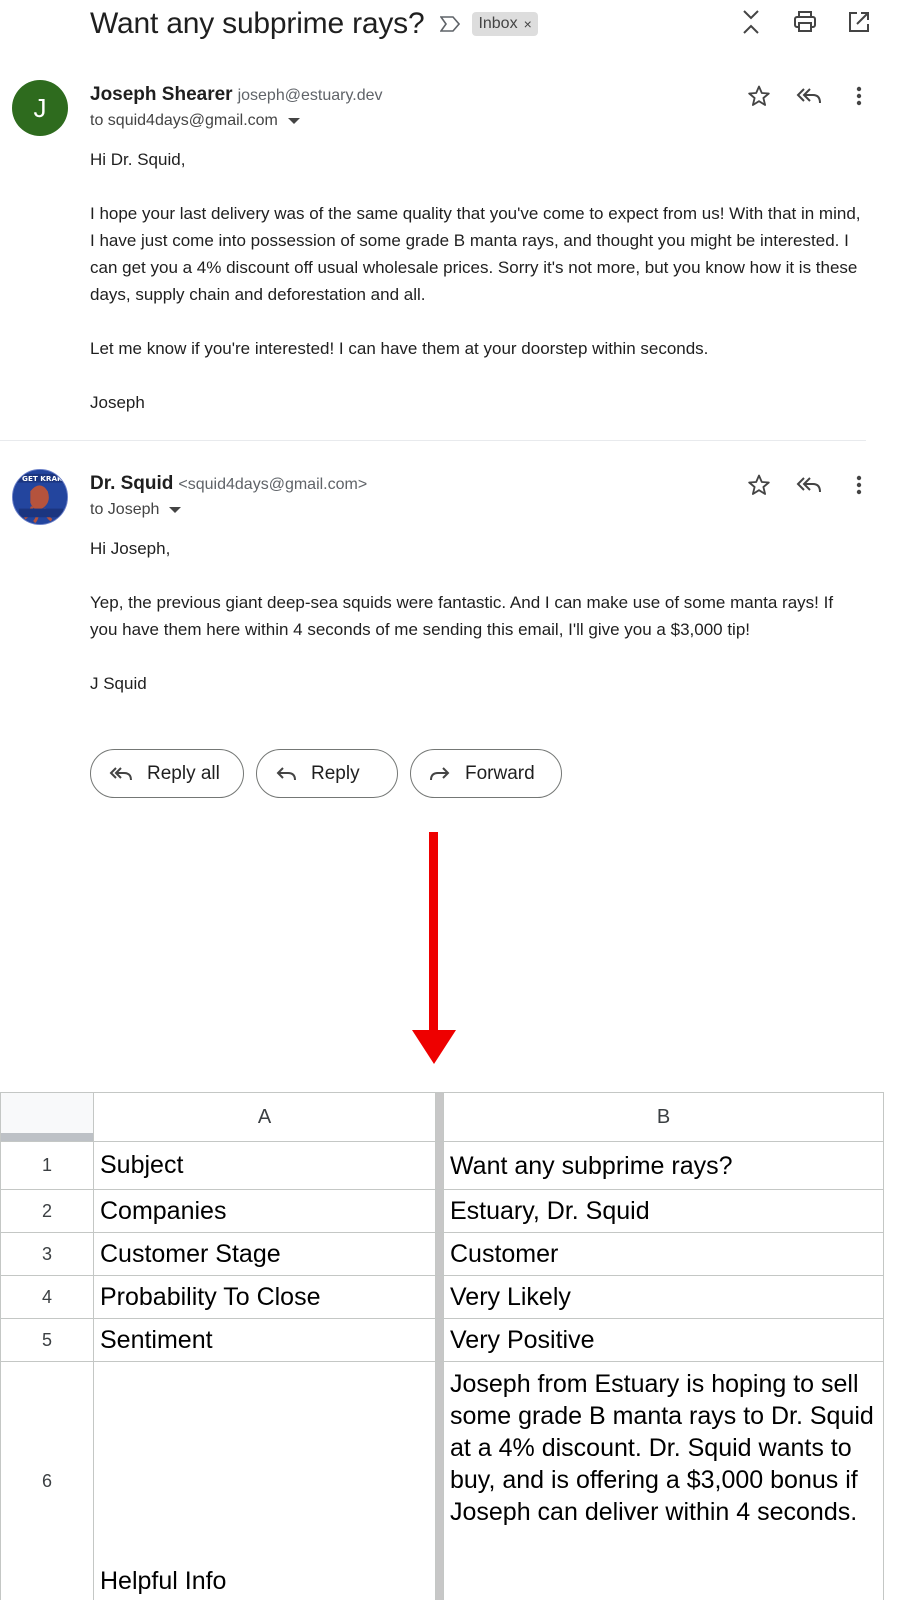  Describe the element at coordinates (184, 120) in the screenshot. I see `recipient-text: to squid4days@gmail.com` at that location.